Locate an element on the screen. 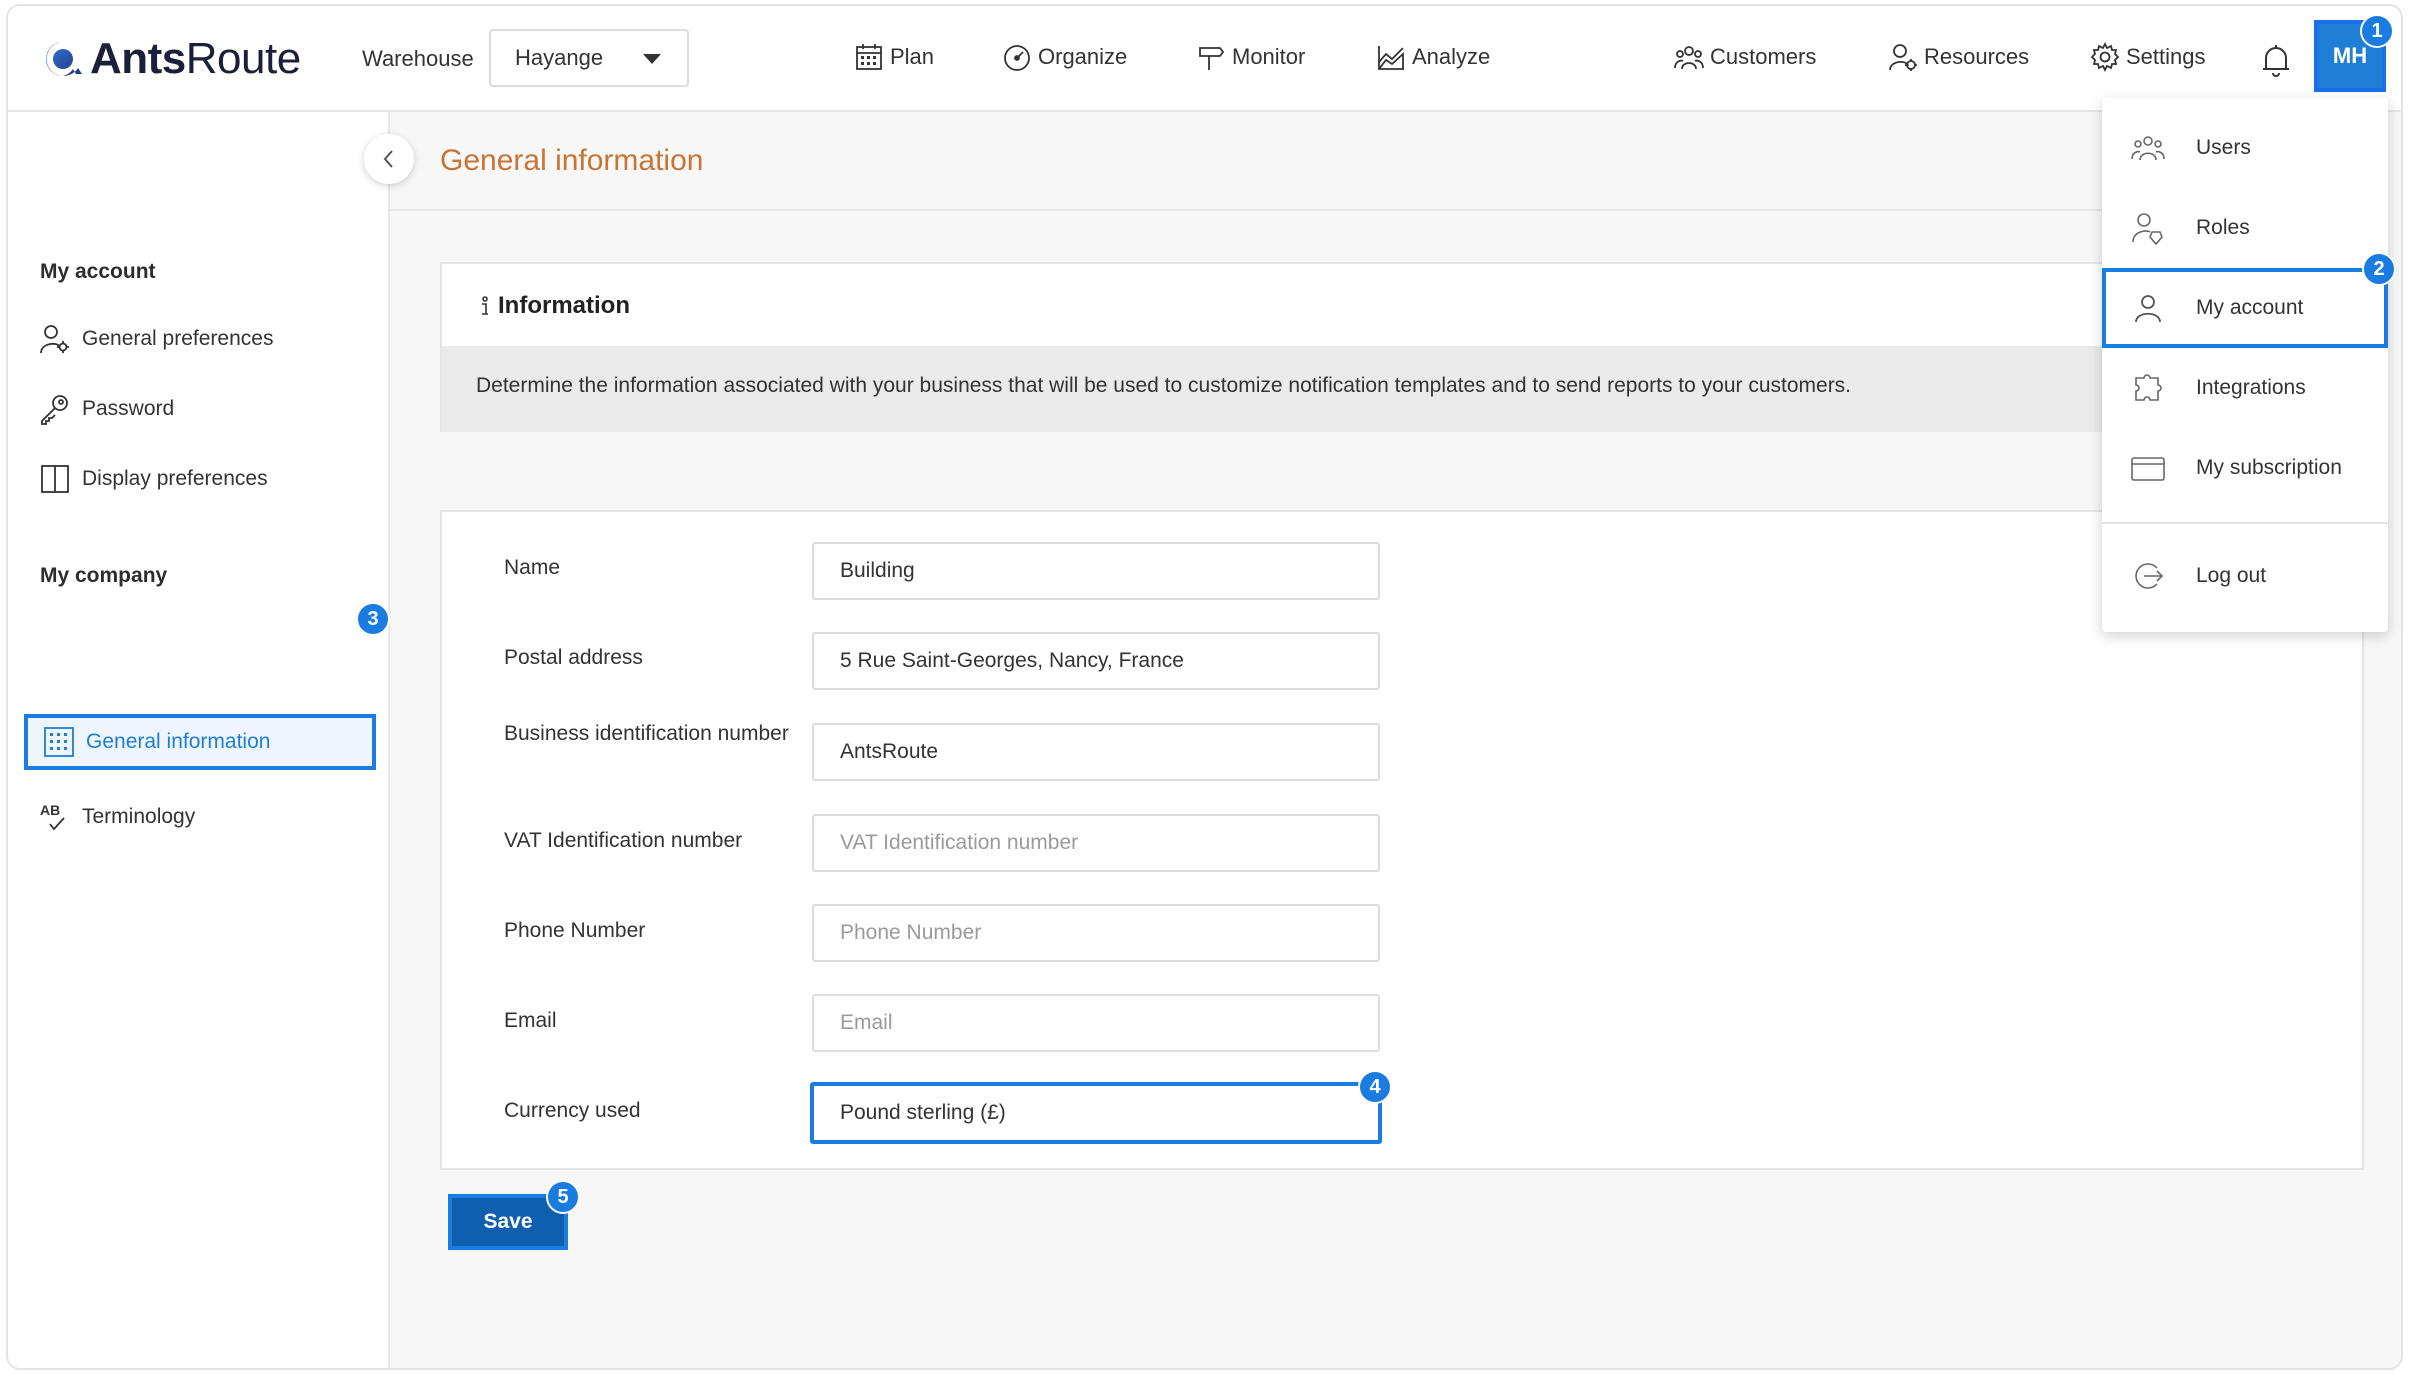 The height and width of the screenshot is (1374, 2409). phone-label: Phone Number is located at coordinates (575, 930).